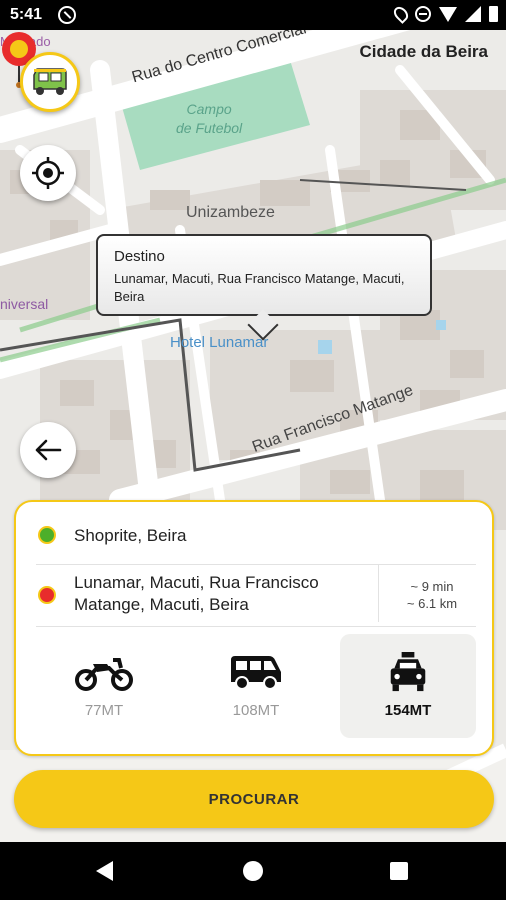 The width and height of the screenshot is (506, 900). What do you see at coordinates (473, 14) in the screenshot?
I see `signal-icon` at bounding box center [473, 14].